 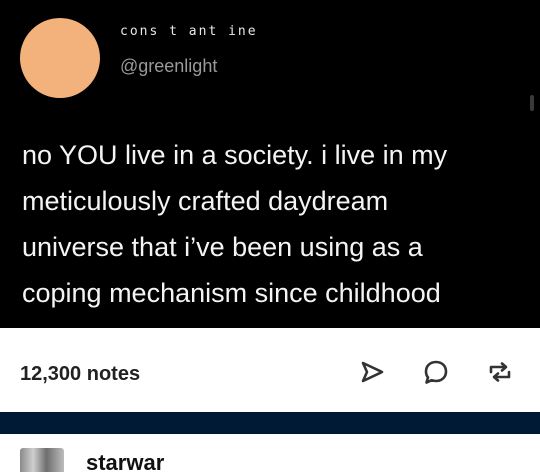 I want to click on next-post-avatar, so click(x=42, y=460).